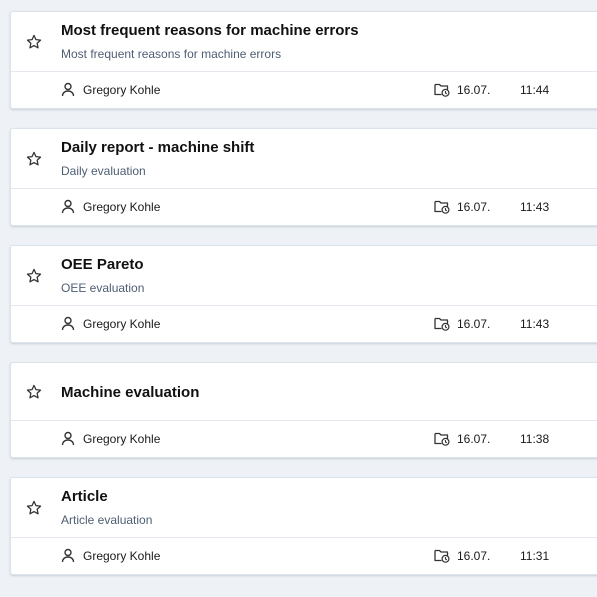 Image resolution: width=597 pixels, height=597 pixels. What do you see at coordinates (304, 276) in the screenshot?
I see `report-card-header: OEE Pareto OEE evaluation` at bounding box center [304, 276].